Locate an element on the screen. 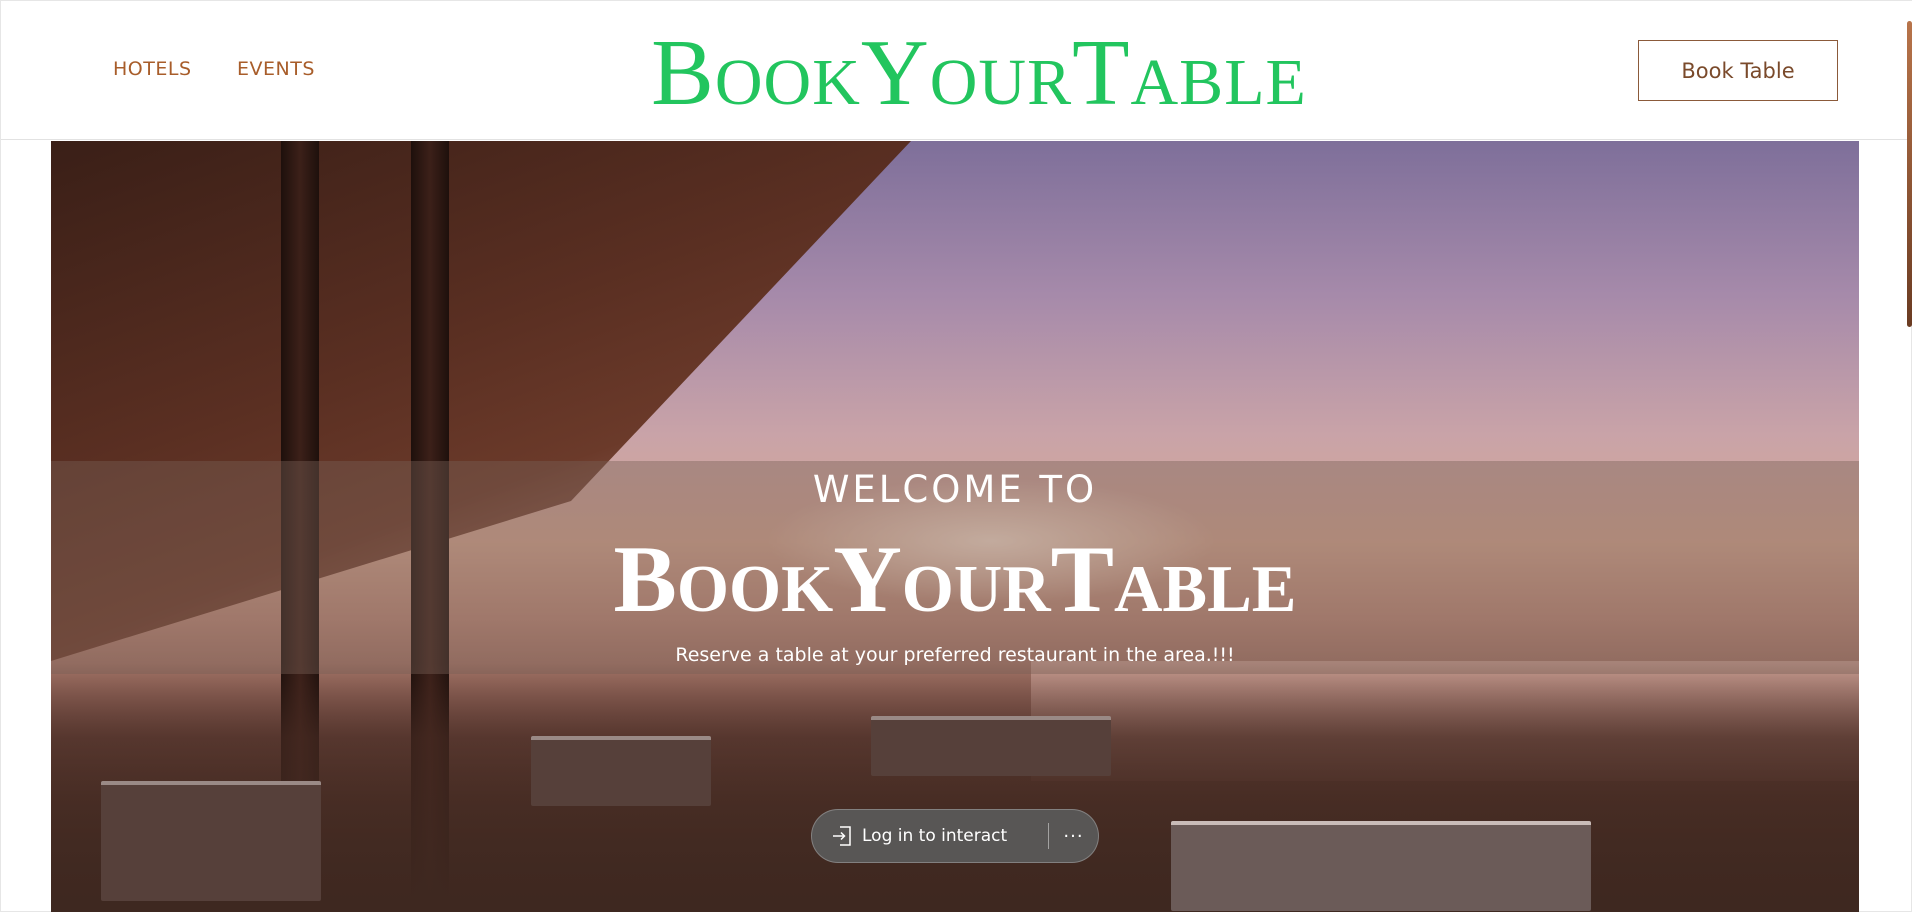  more-dots-icon: ··· is located at coordinates (1073, 836).